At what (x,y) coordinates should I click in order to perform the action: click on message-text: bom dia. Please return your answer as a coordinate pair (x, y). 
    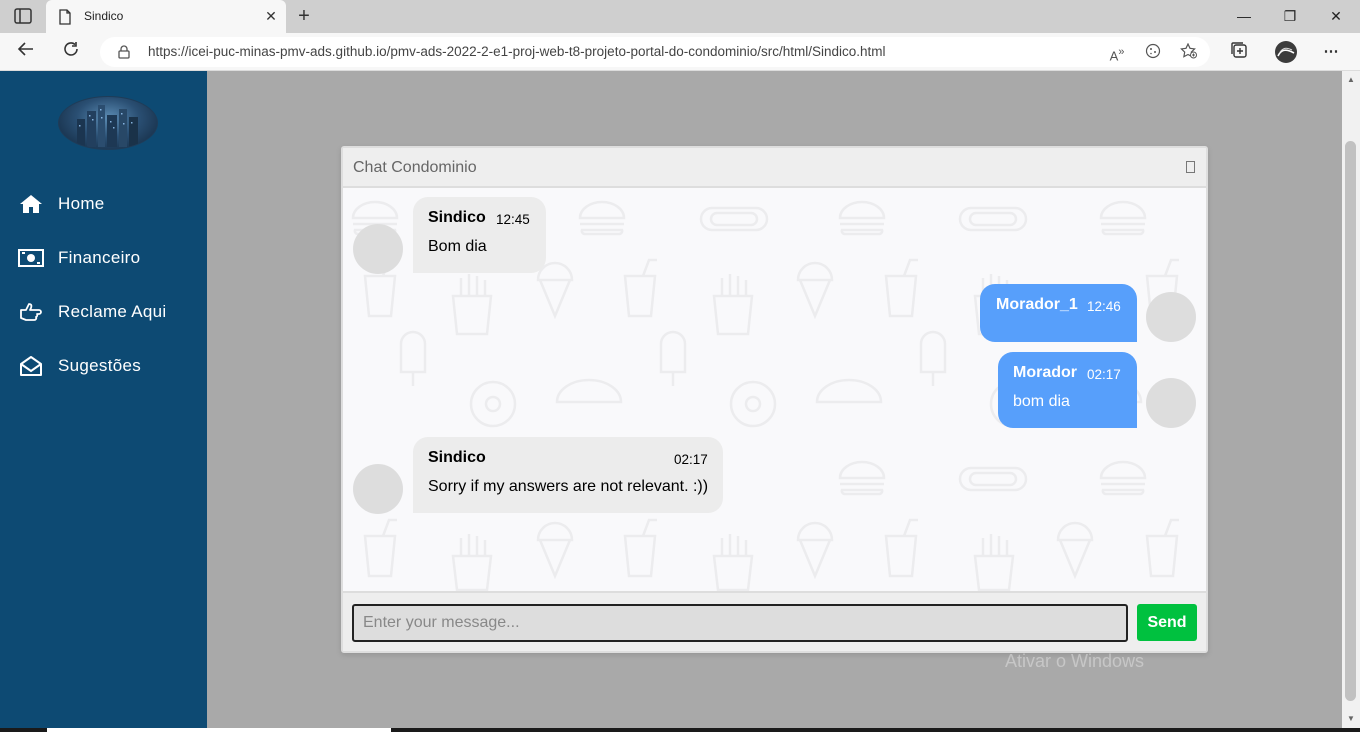
    Looking at the image, I should click on (1041, 401).